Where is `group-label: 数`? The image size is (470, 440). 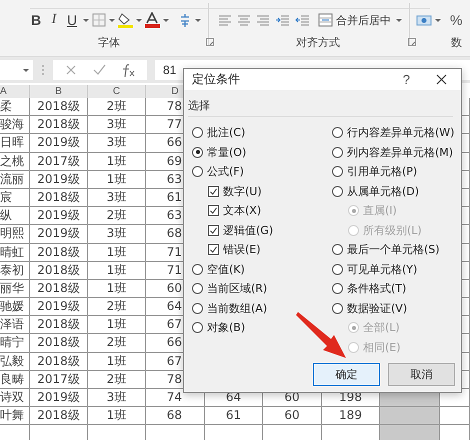 group-label: 数 is located at coordinates (456, 42).